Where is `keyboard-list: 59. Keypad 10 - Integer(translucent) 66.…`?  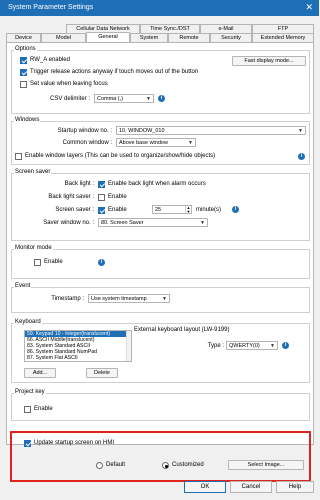 keyboard-list: 59. Keypad 10 - Integer(translucent) 66.… is located at coordinates (78, 346).